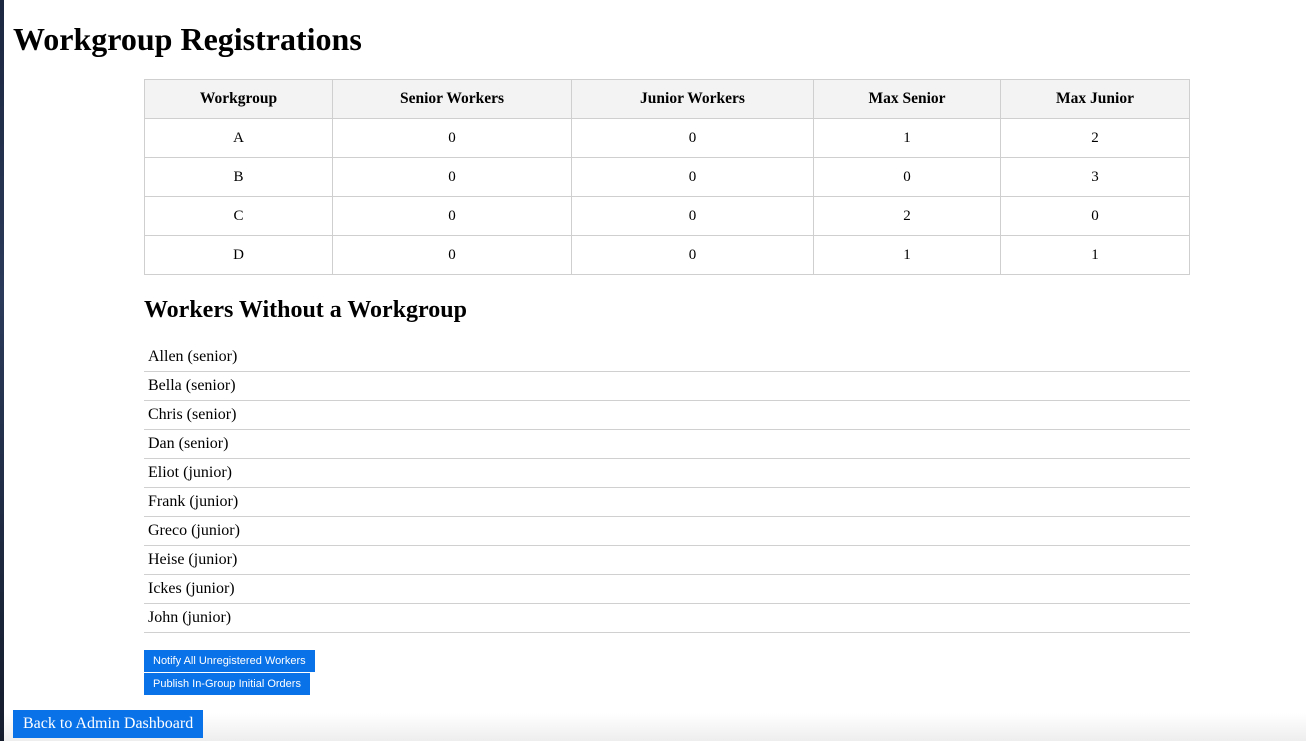 The width and height of the screenshot is (1306, 741). What do you see at coordinates (238, 216) in the screenshot?
I see `cell-workgroup: C` at bounding box center [238, 216].